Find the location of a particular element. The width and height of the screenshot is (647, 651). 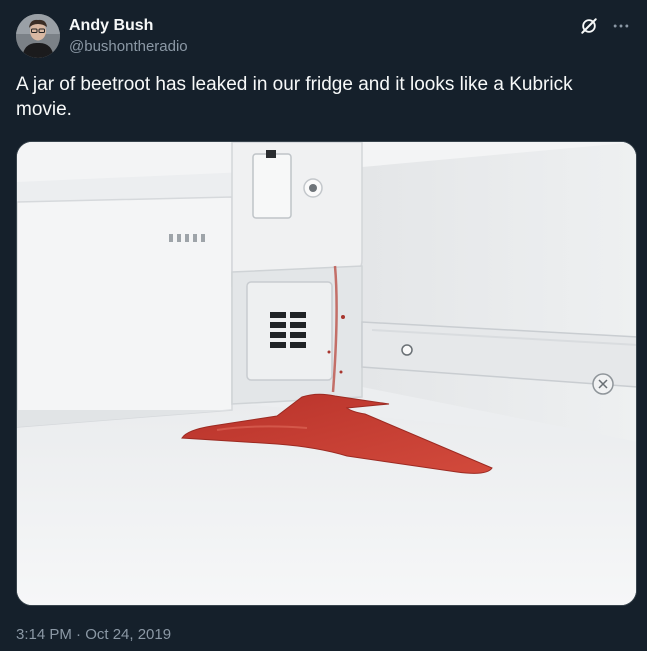

avatar-image is located at coordinates (38, 36).